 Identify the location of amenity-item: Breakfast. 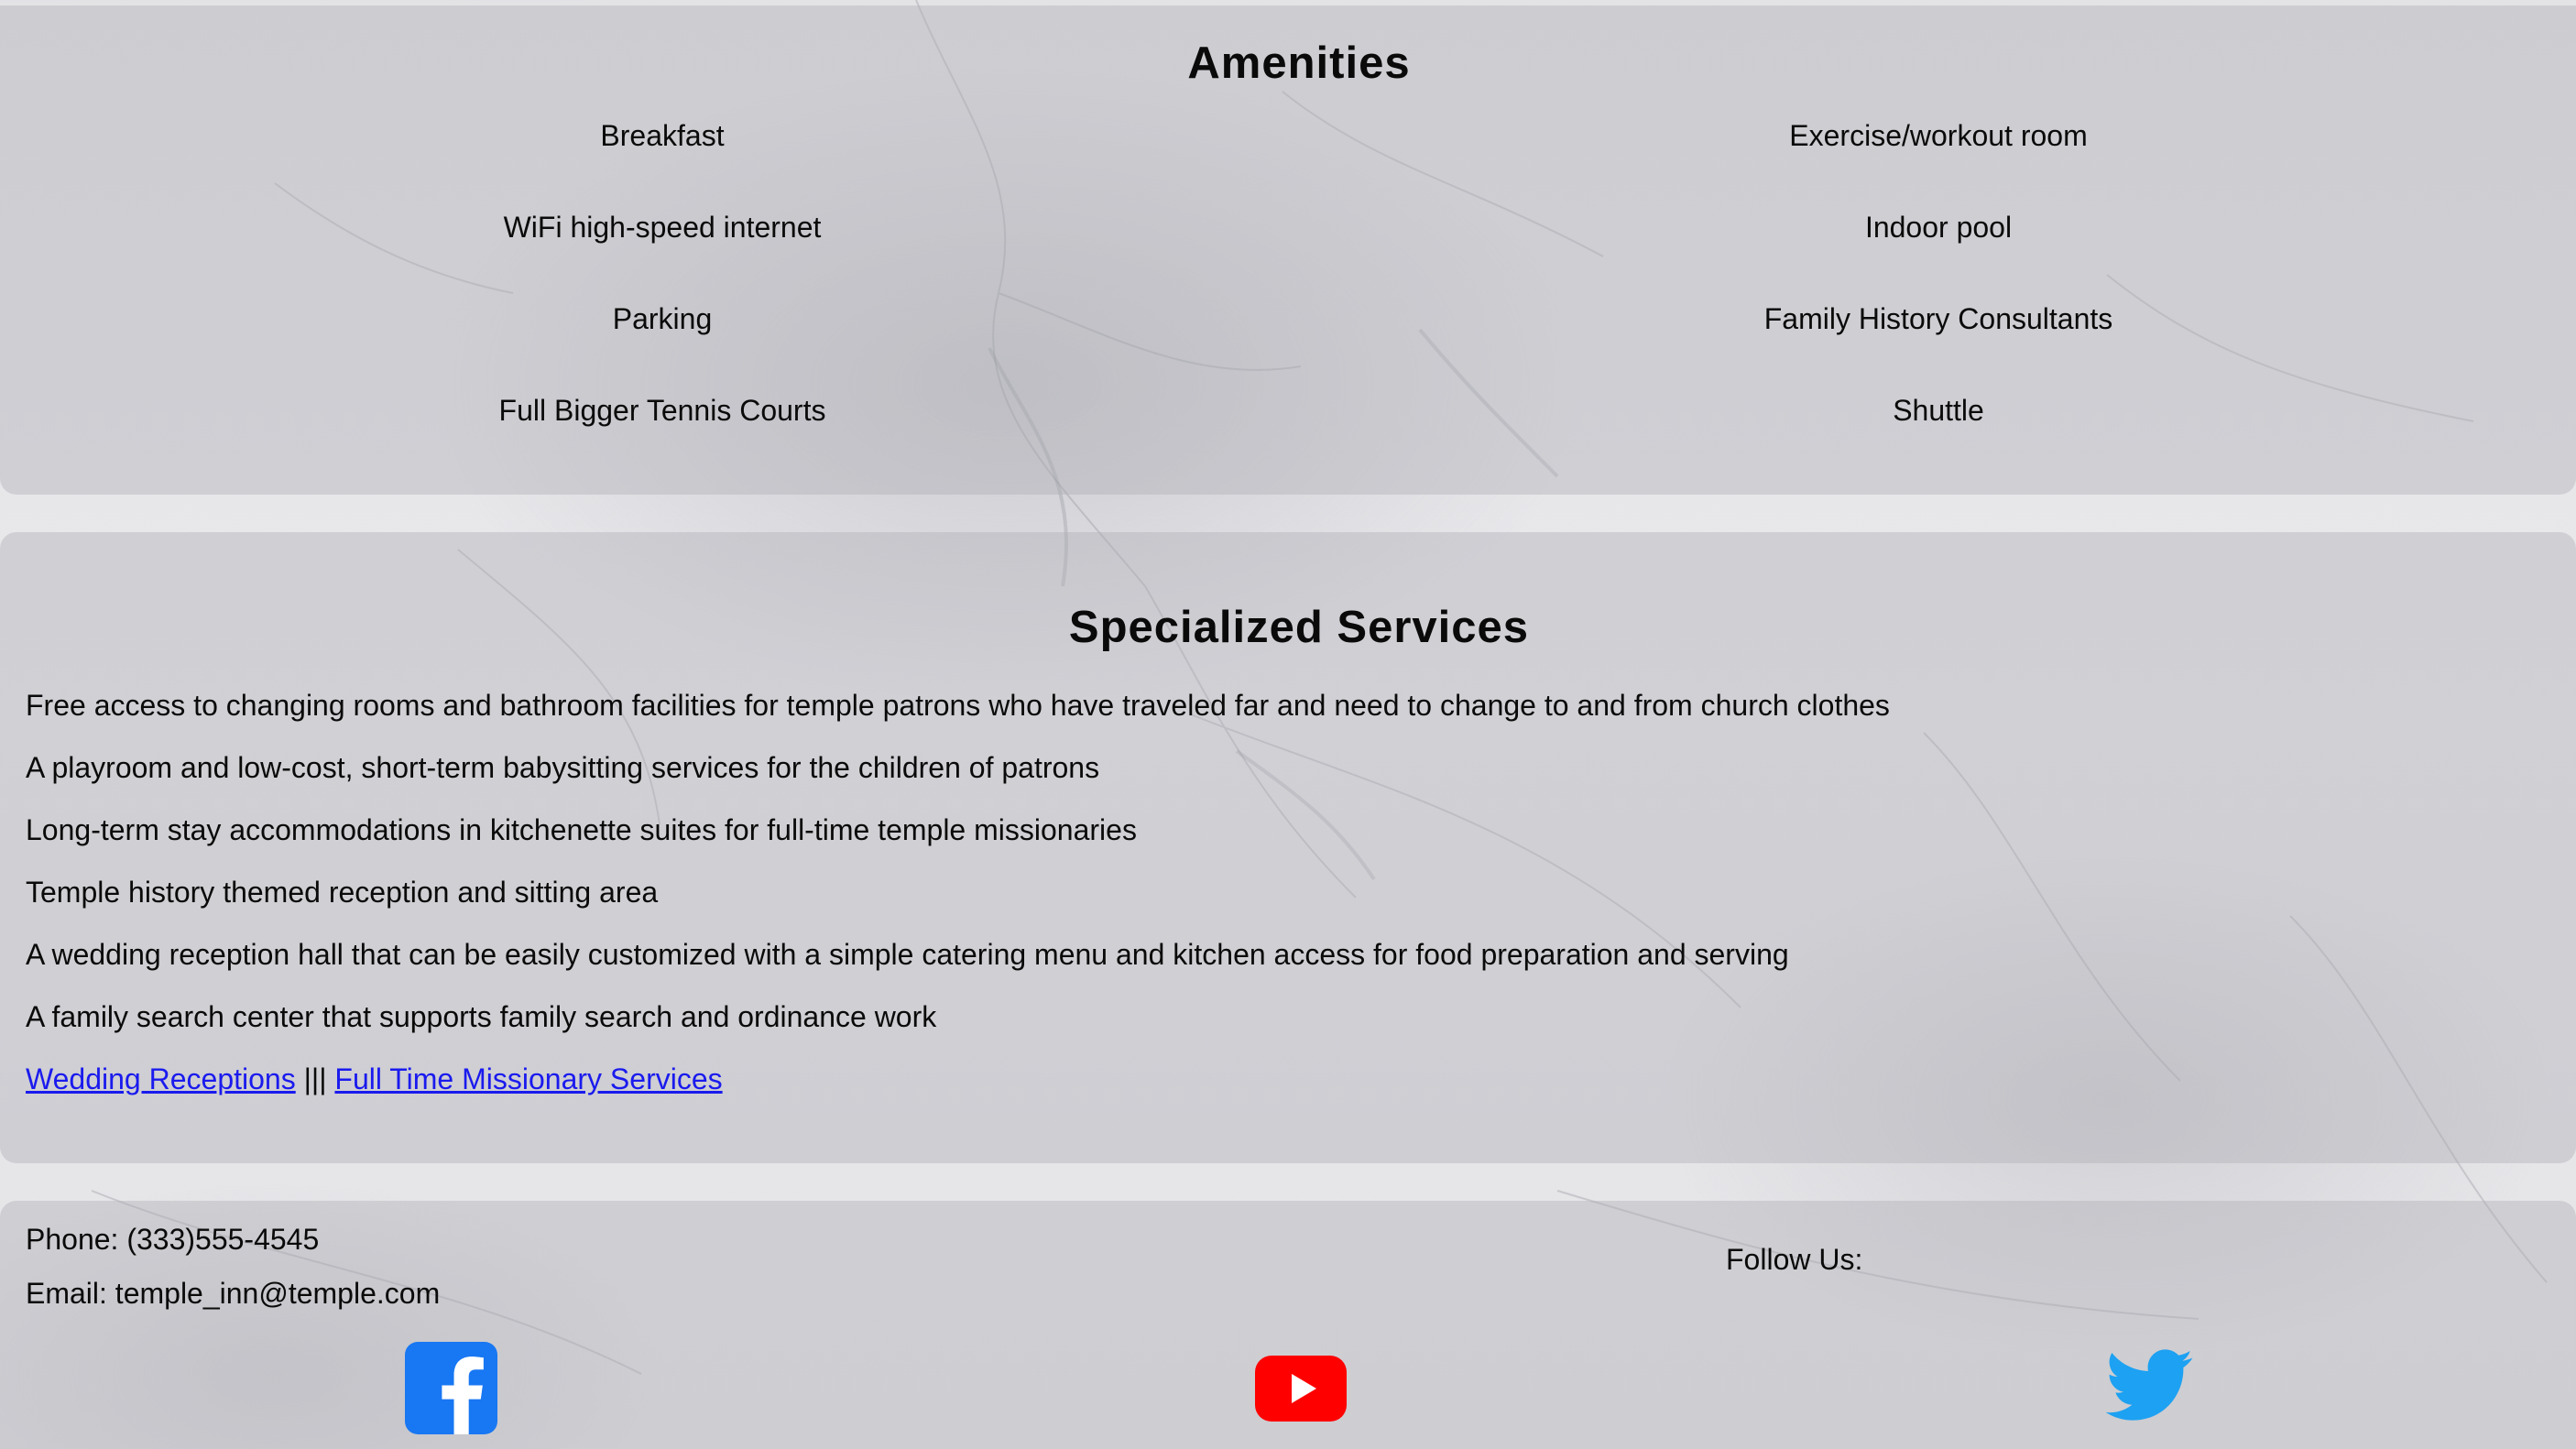
(663, 135).